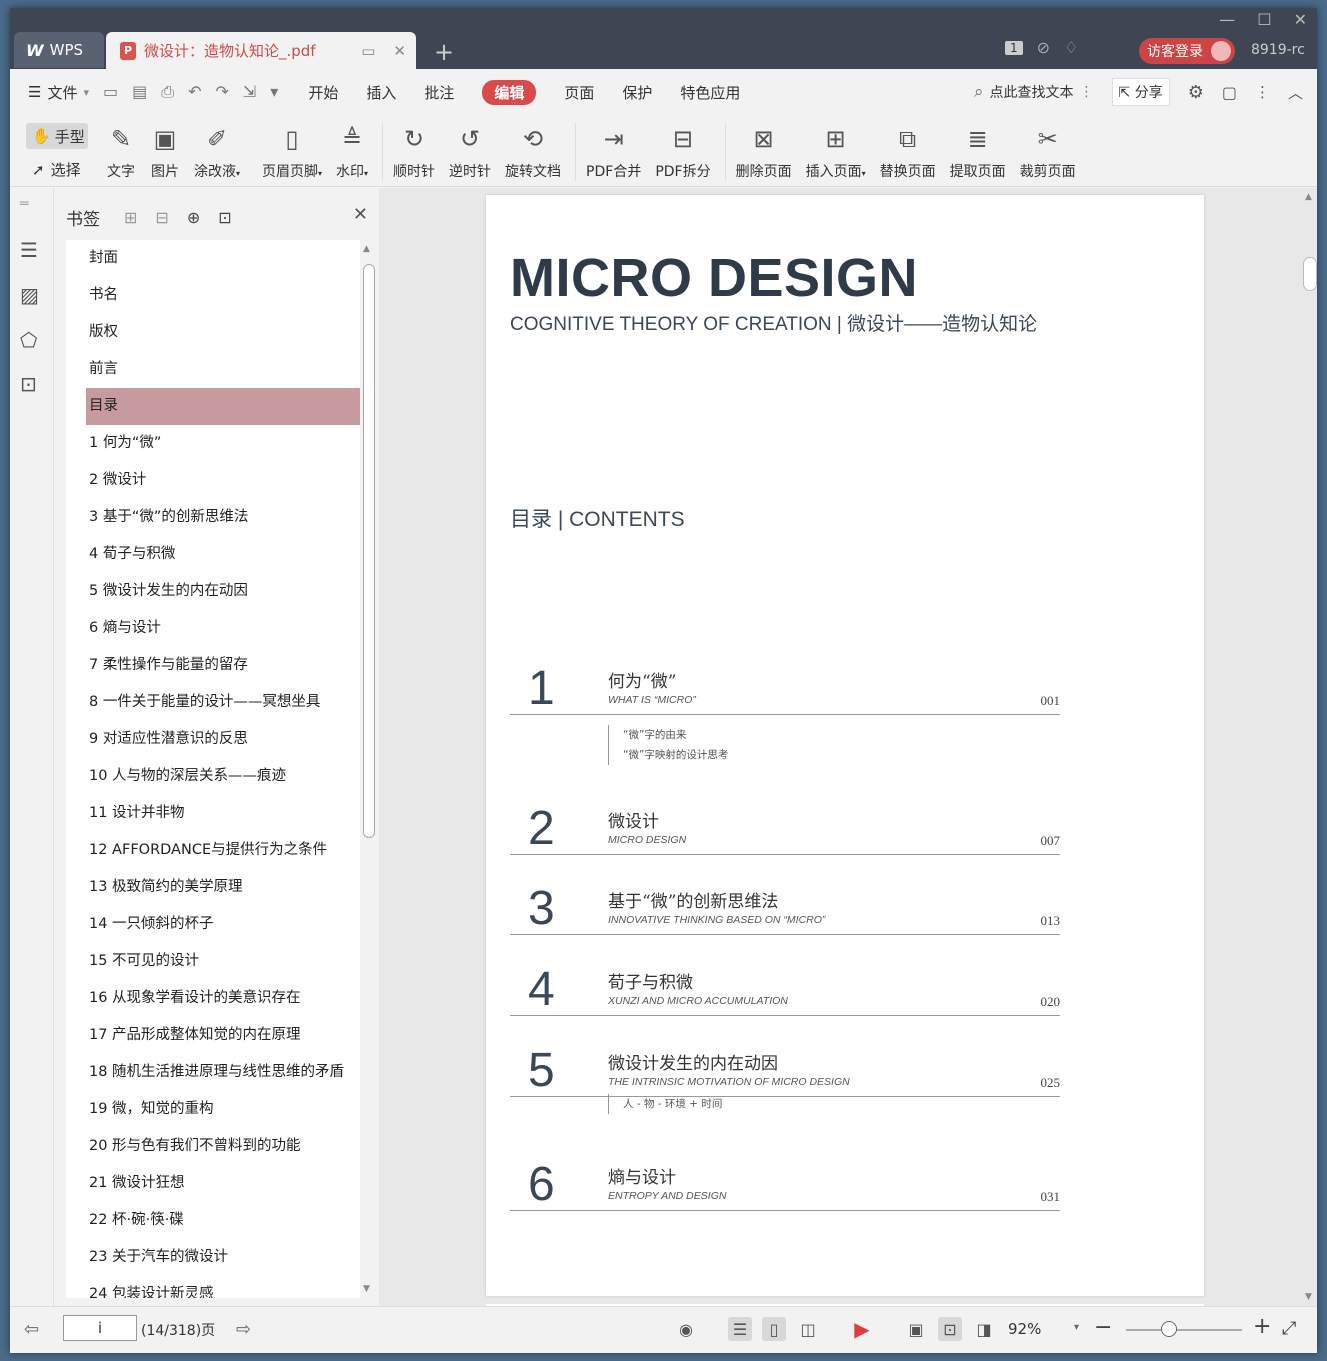  Describe the element at coordinates (686, 1329) in the screenshot. I see `eye-protection-icon: ◉` at that location.